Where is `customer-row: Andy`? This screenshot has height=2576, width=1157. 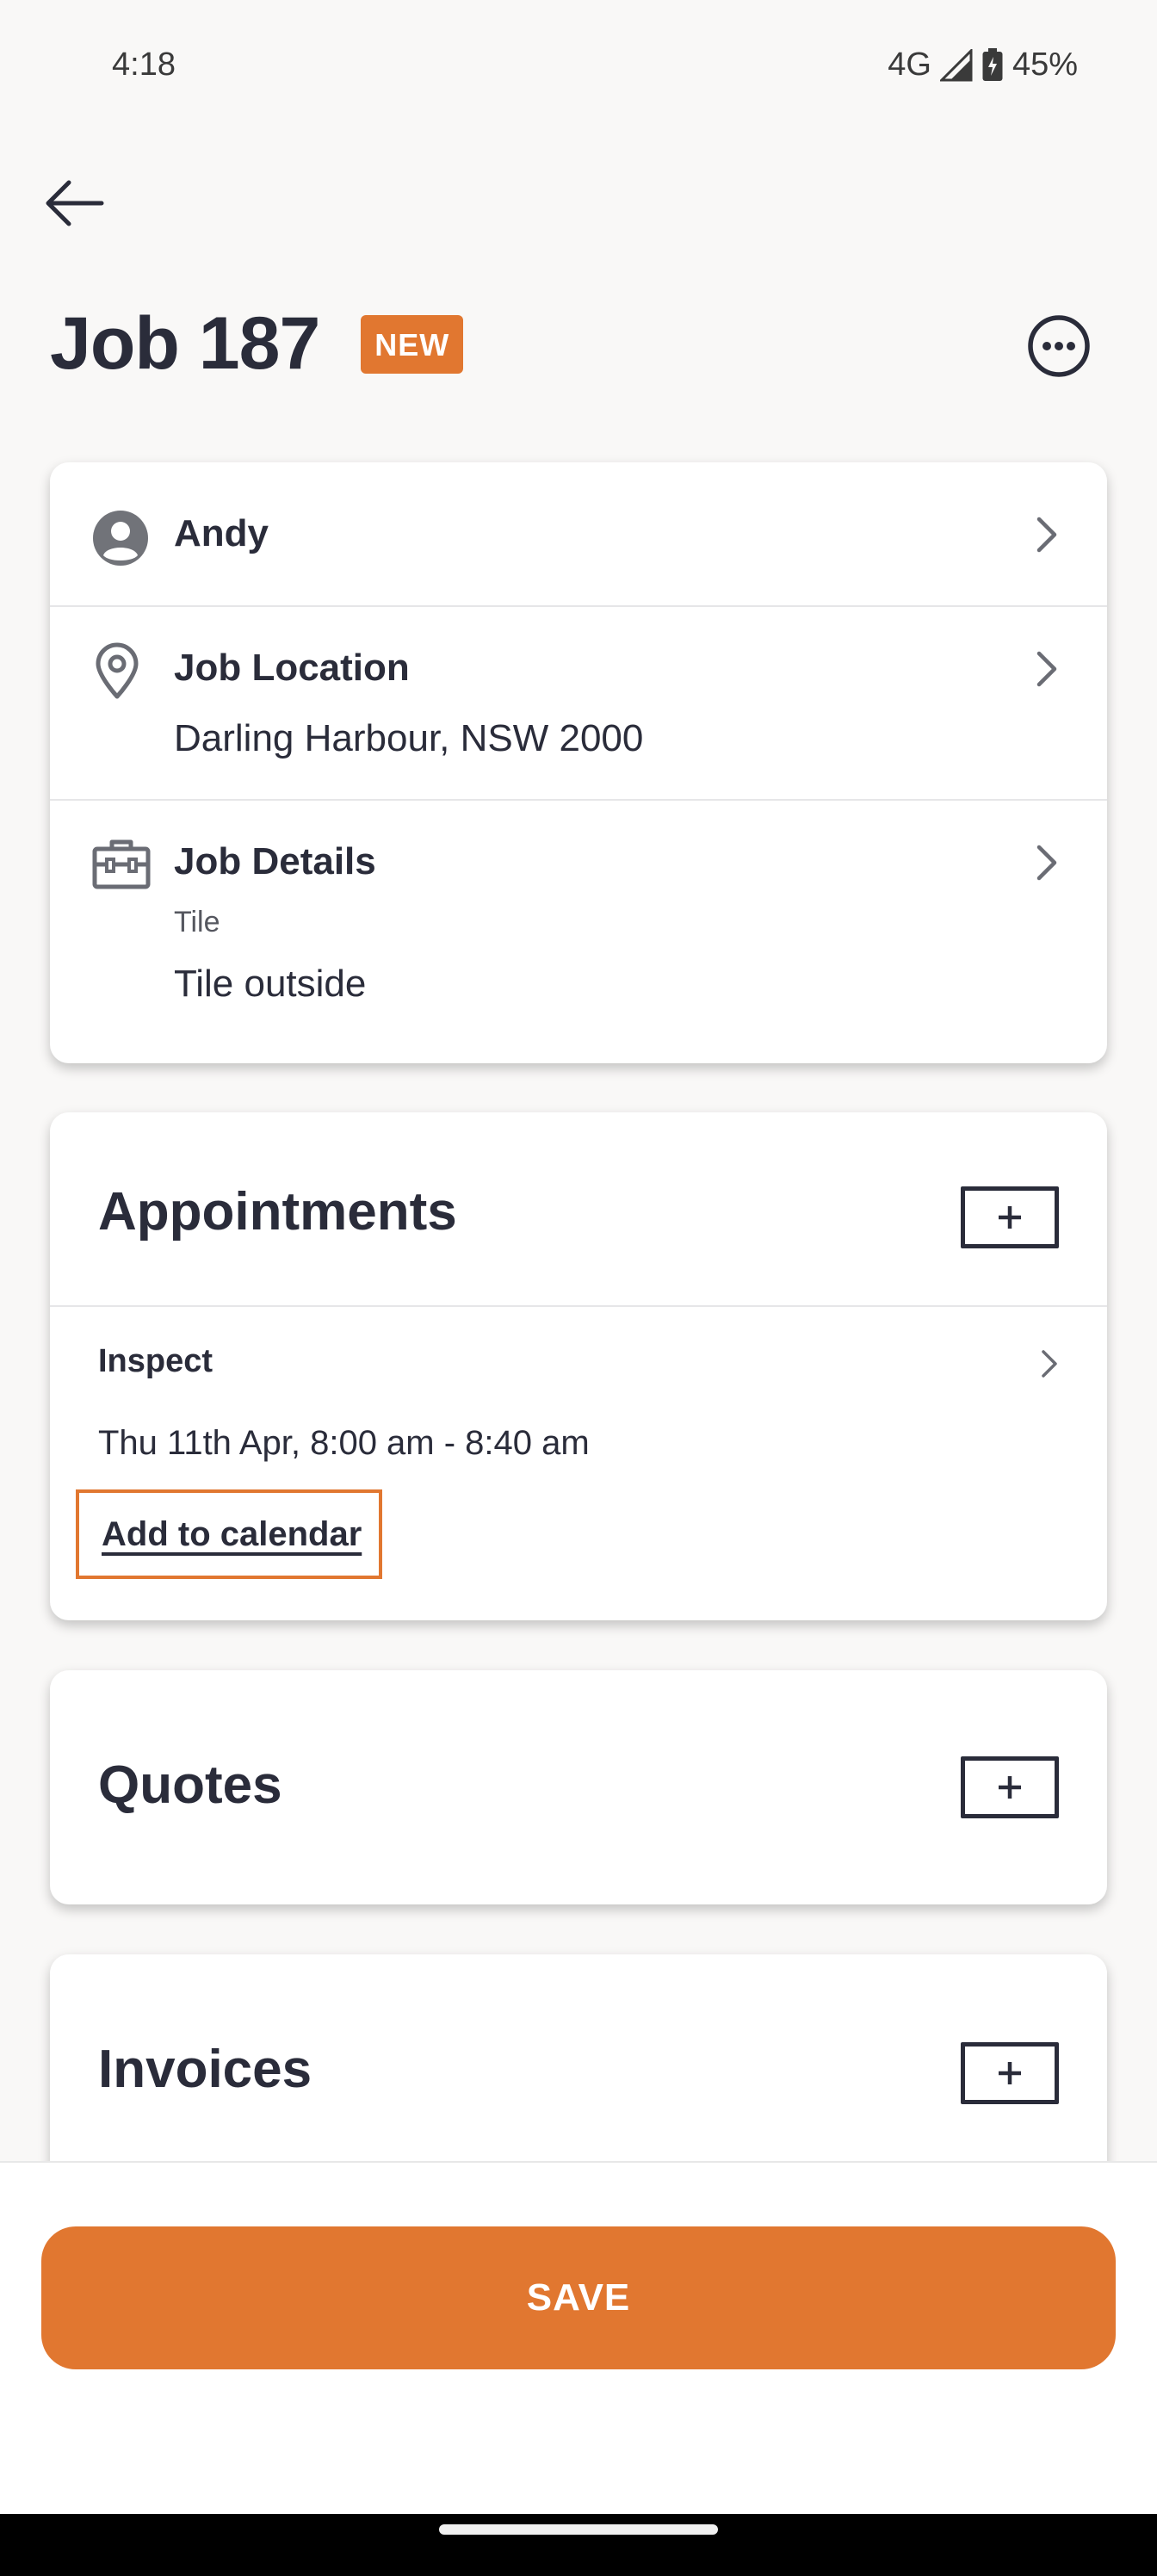 customer-row: Andy is located at coordinates (579, 533).